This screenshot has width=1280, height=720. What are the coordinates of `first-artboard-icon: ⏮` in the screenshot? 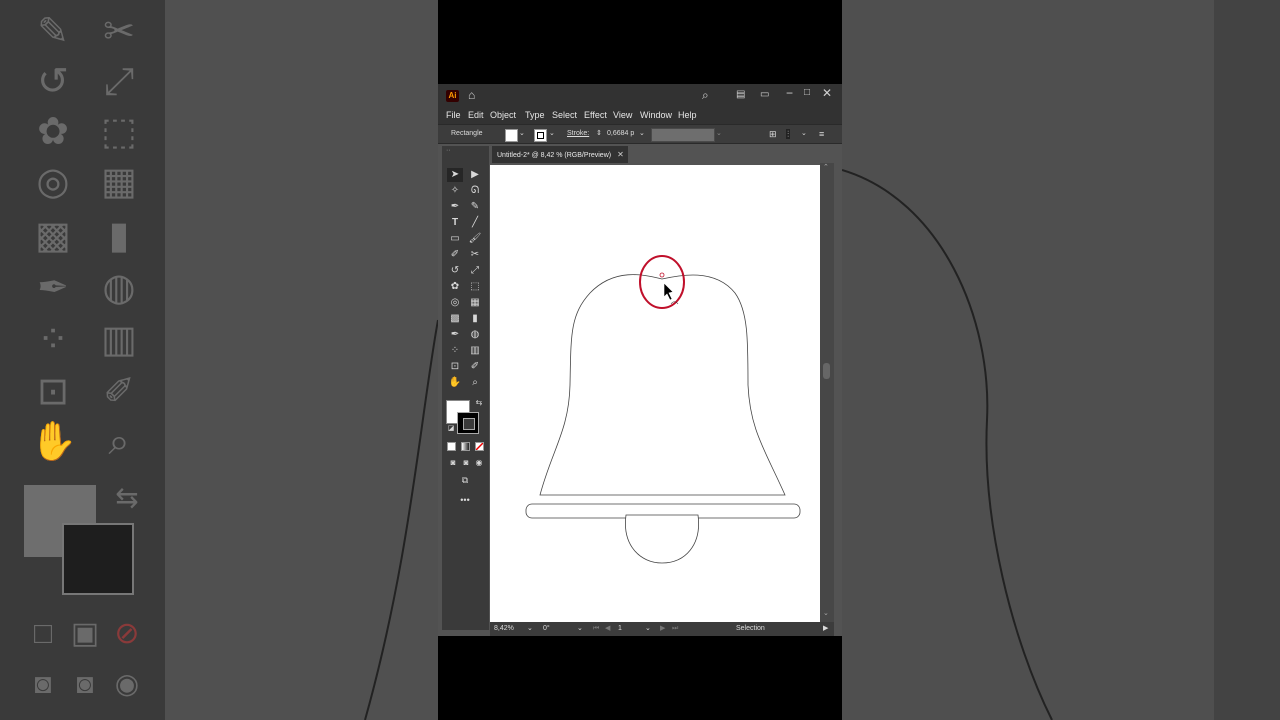 It's located at (596, 629).